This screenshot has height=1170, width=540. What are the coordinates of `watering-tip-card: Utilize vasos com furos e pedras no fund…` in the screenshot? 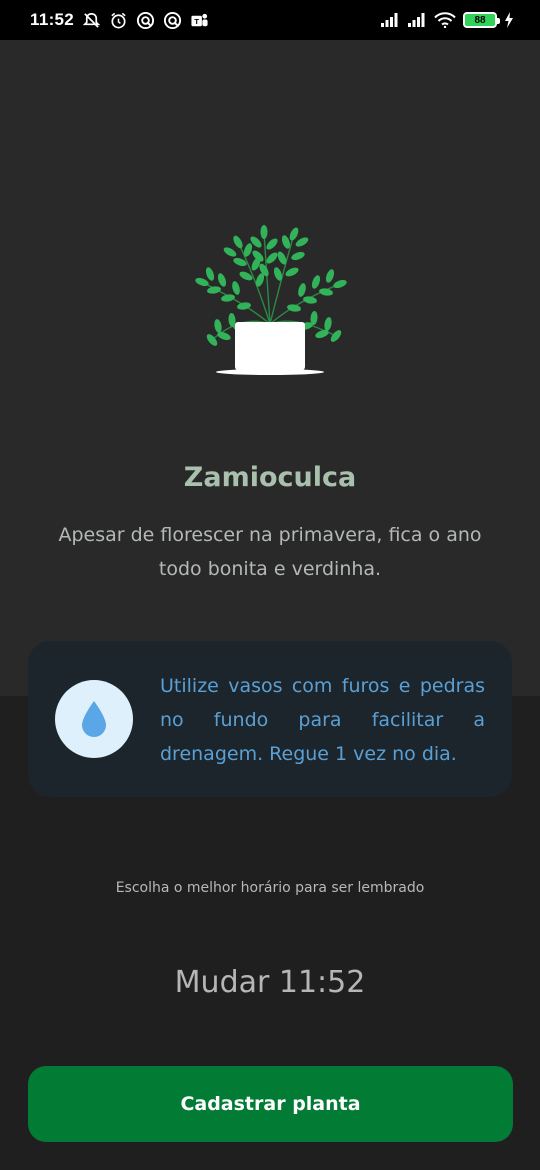 It's located at (270, 719).